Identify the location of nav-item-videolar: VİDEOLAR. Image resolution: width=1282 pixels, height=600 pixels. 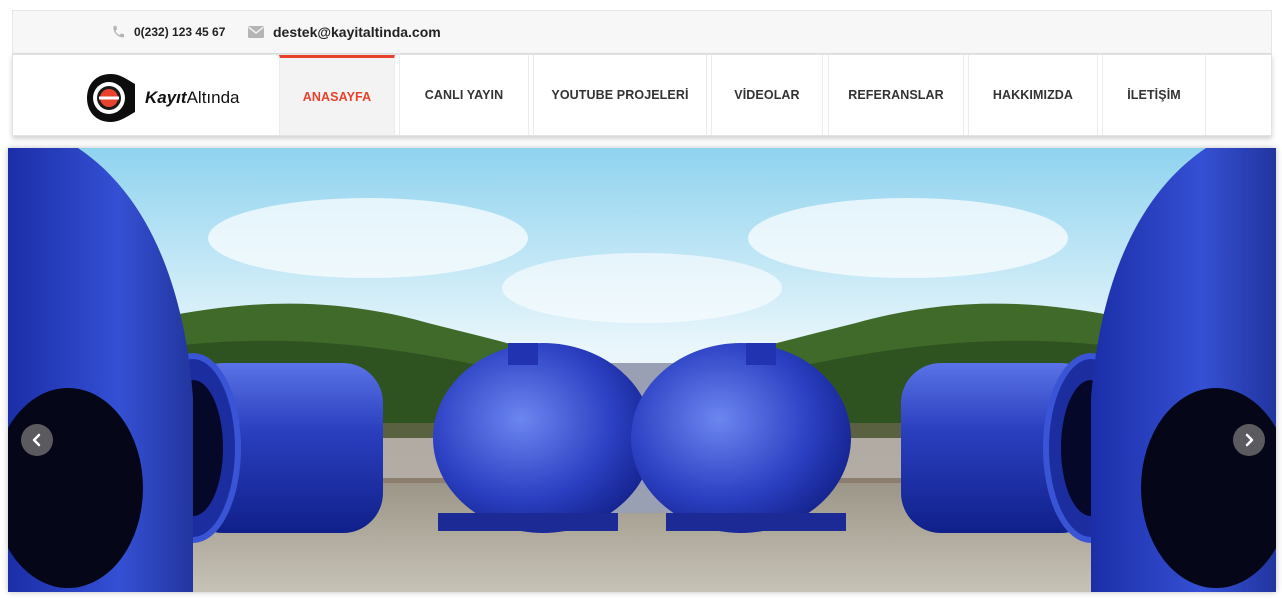
(767, 95).